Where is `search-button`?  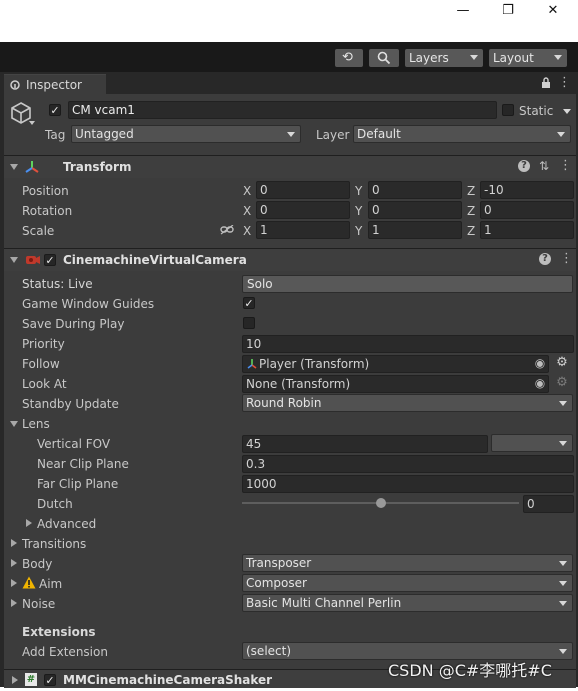 search-button is located at coordinates (384, 58).